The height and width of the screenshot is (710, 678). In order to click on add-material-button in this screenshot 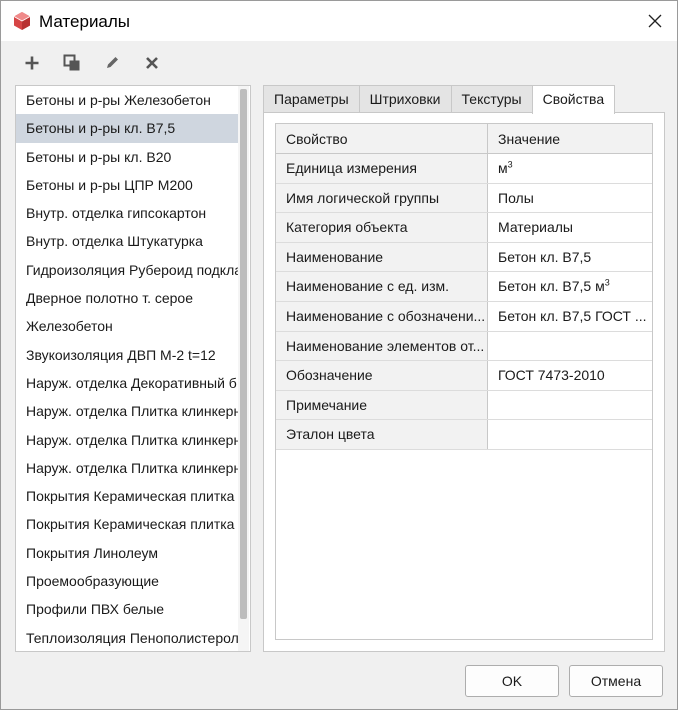, I will do `click(32, 63)`.